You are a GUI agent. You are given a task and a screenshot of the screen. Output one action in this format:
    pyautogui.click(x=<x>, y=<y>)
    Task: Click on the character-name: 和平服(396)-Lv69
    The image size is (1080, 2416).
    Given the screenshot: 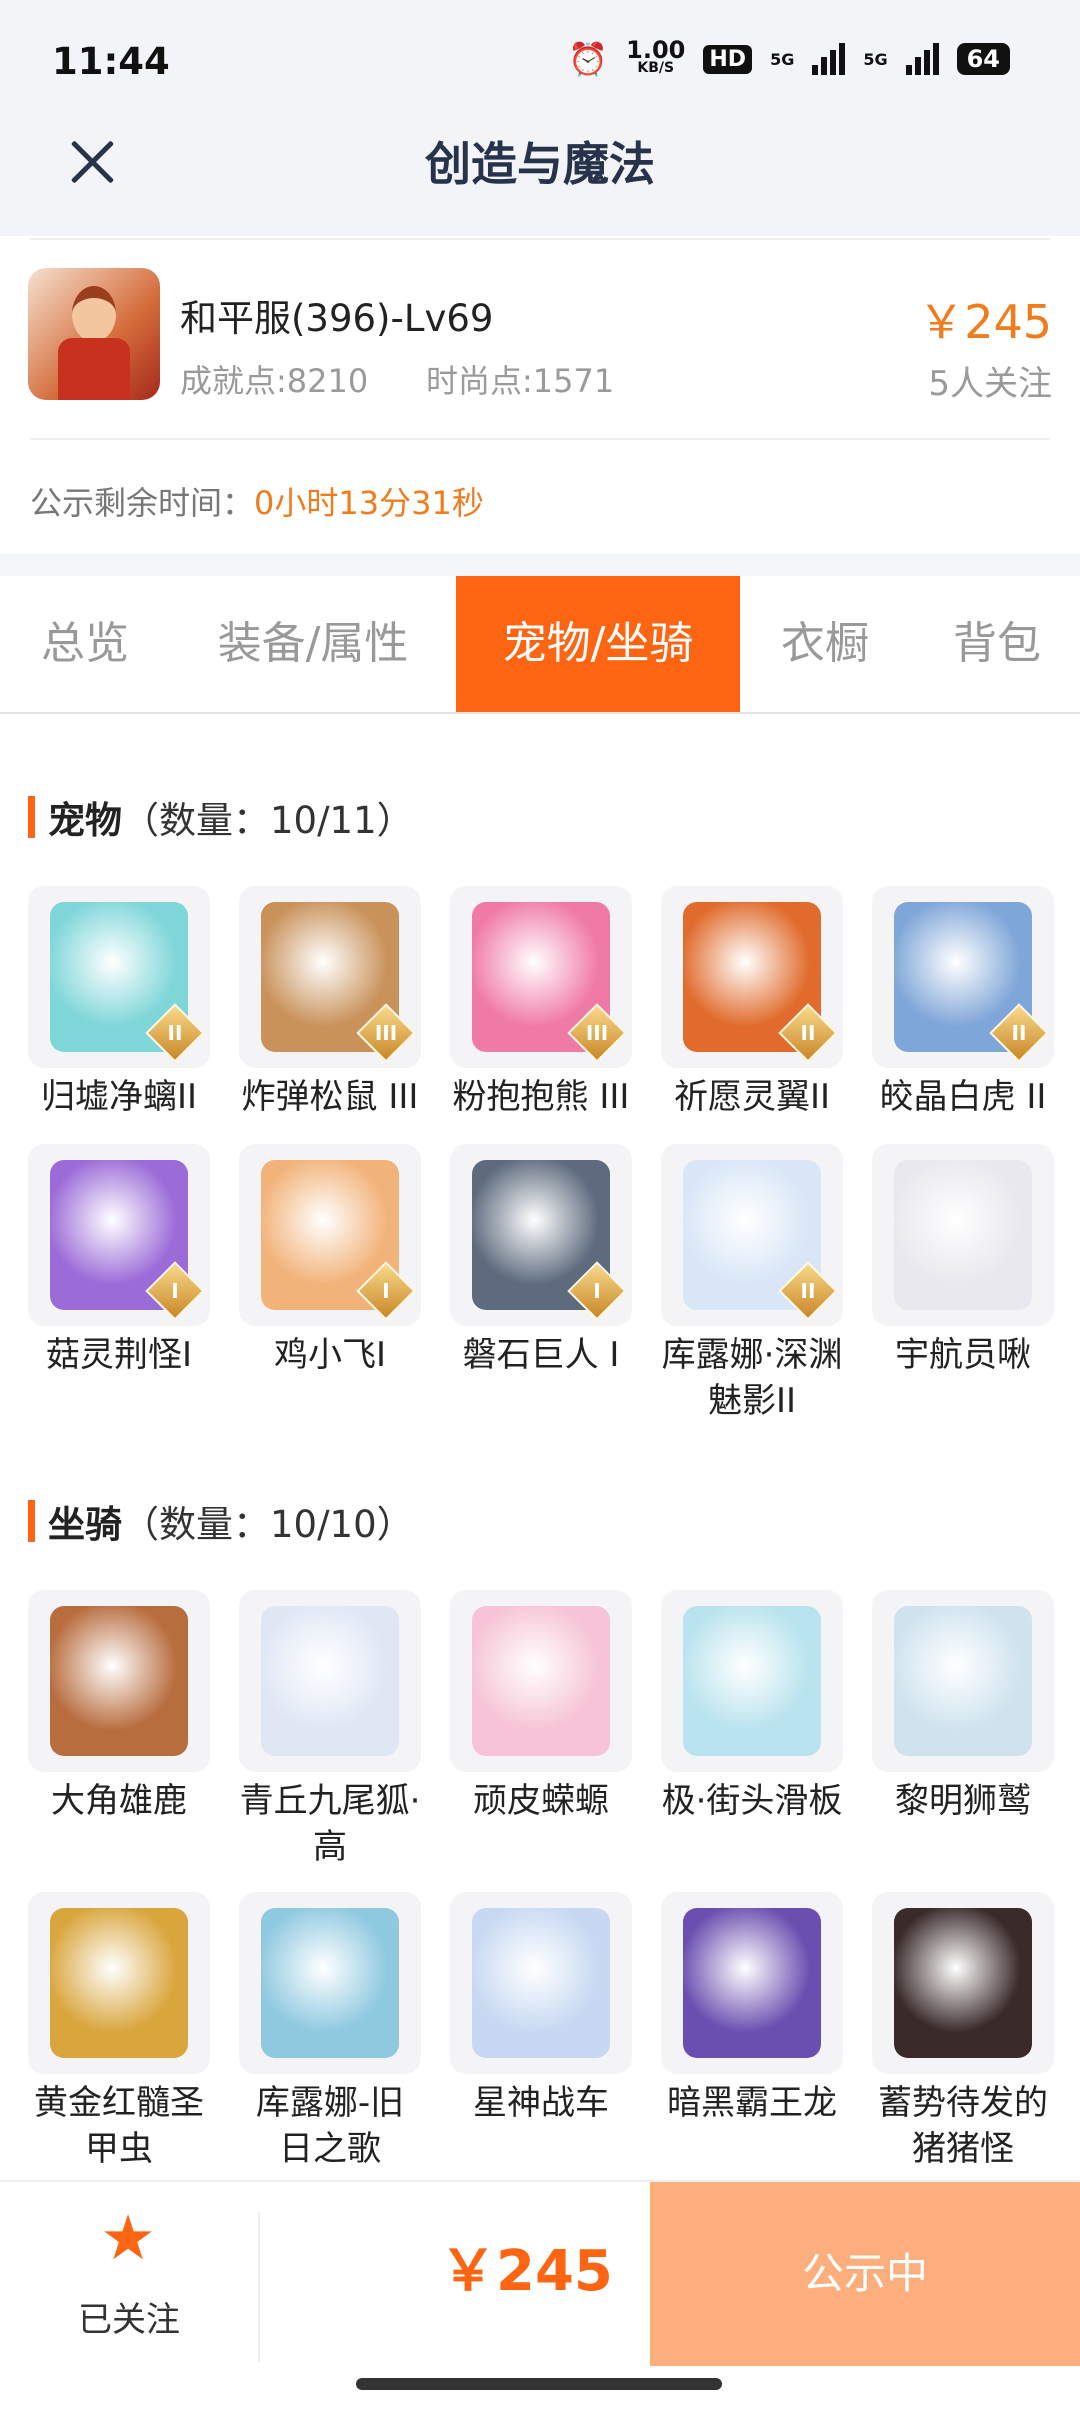 What is the action you would take?
    pyautogui.click(x=337, y=318)
    